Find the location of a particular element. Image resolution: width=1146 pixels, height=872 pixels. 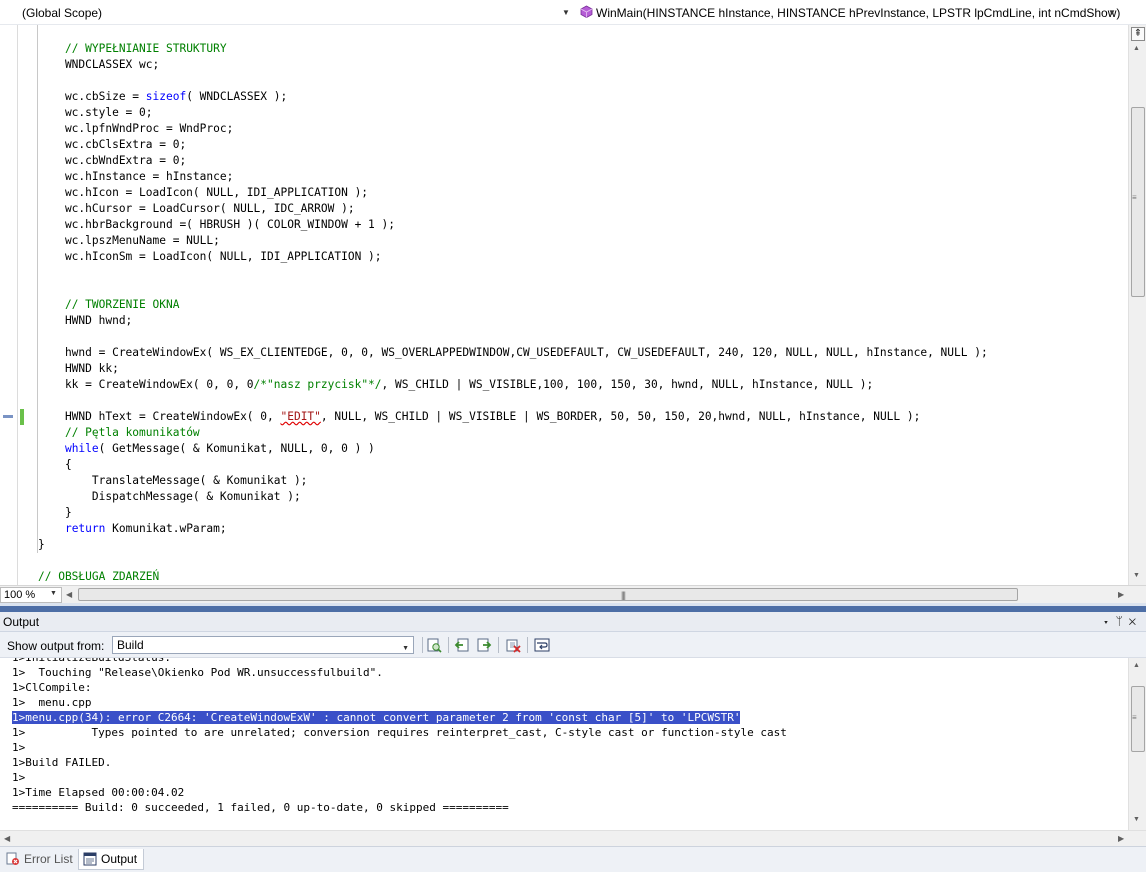

scope-dropdown: (Global Scope) is located at coordinates (62, 13).